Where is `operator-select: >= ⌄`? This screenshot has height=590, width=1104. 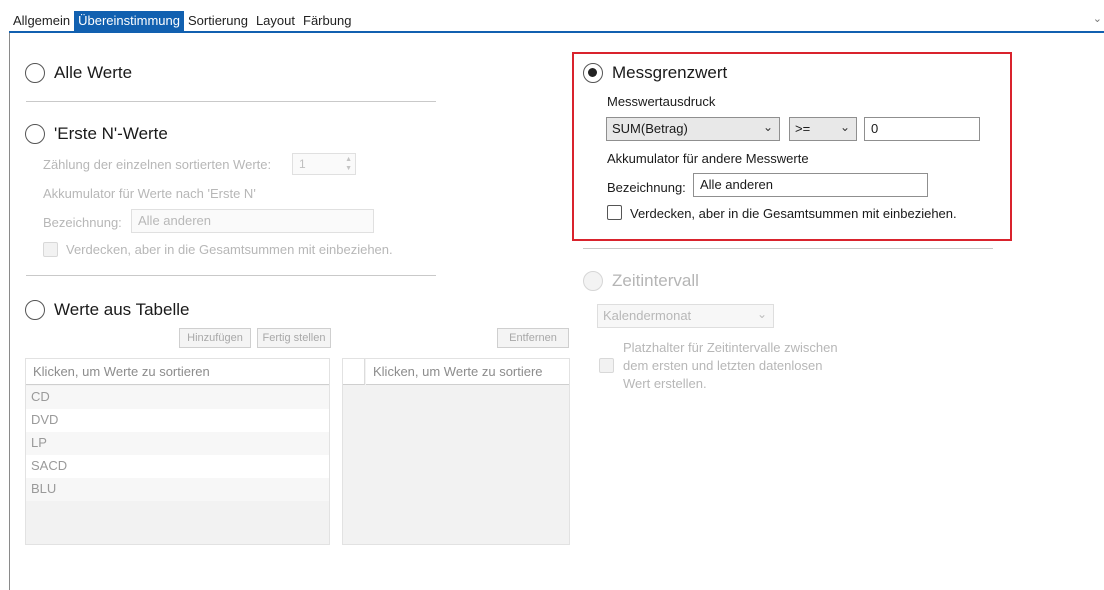 operator-select: >= ⌄ is located at coordinates (823, 129).